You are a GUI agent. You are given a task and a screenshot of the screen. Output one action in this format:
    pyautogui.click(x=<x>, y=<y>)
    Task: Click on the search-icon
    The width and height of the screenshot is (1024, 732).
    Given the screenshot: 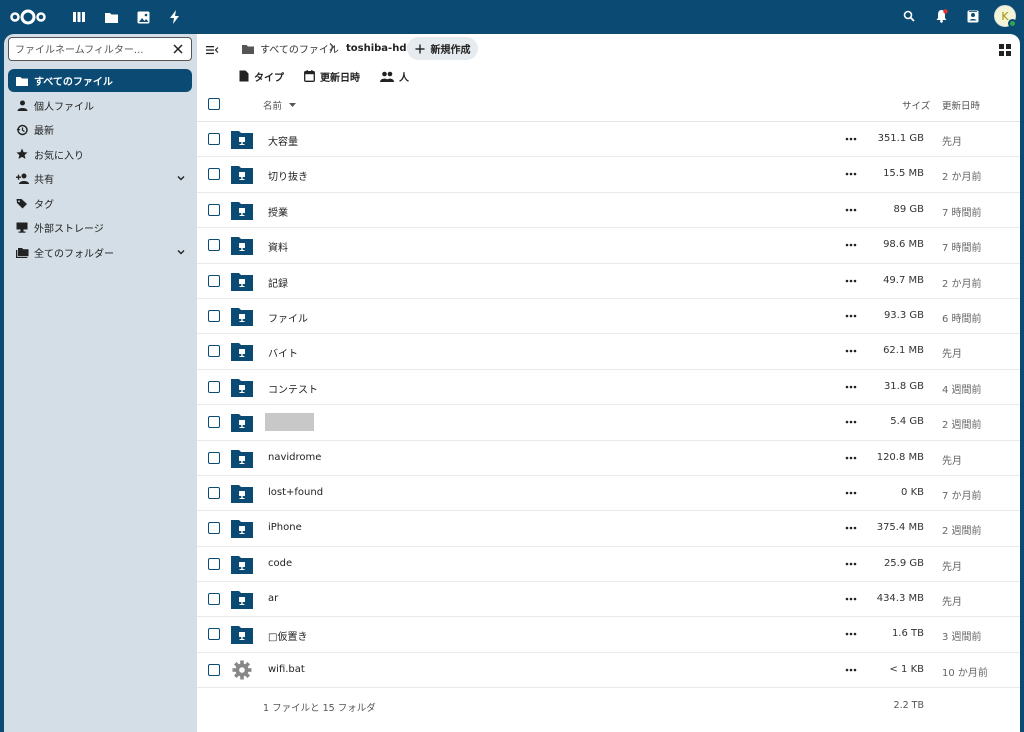 What is the action you would take?
    pyautogui.click(x=909, y=16)
    